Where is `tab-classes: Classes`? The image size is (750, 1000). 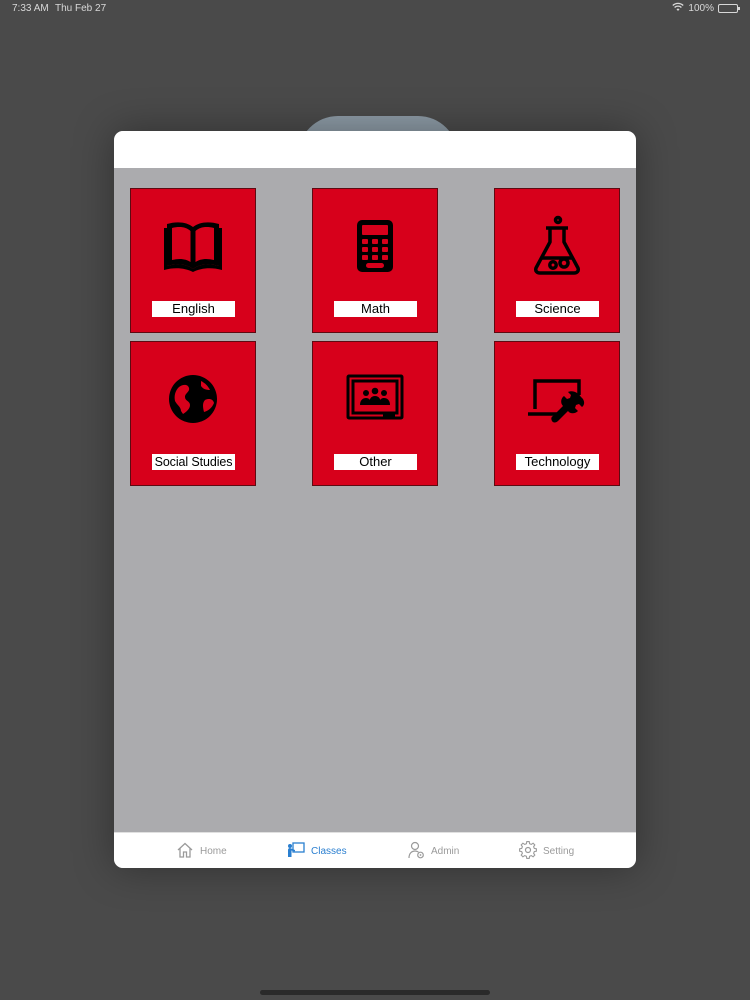
tab-classes: Classes is located at coordinates (317, 850).